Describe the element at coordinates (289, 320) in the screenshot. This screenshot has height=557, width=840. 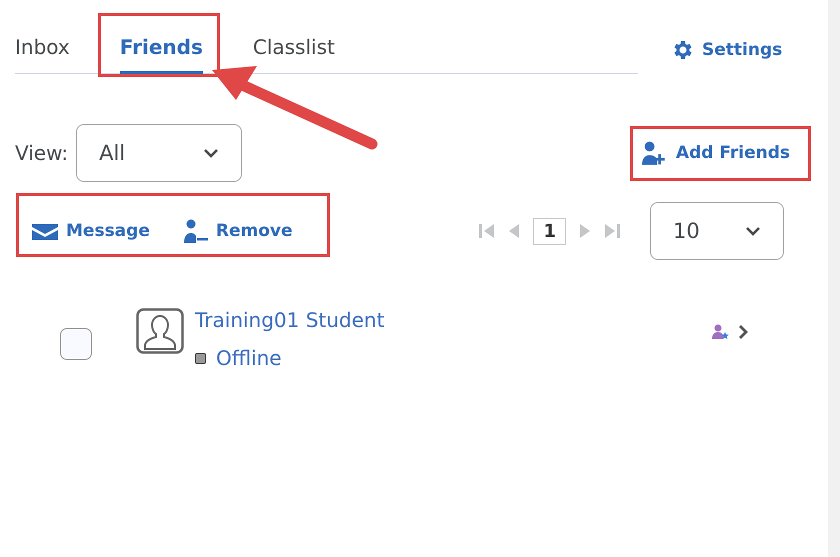
I see `friend-name-link: Training01 Student` at that location.